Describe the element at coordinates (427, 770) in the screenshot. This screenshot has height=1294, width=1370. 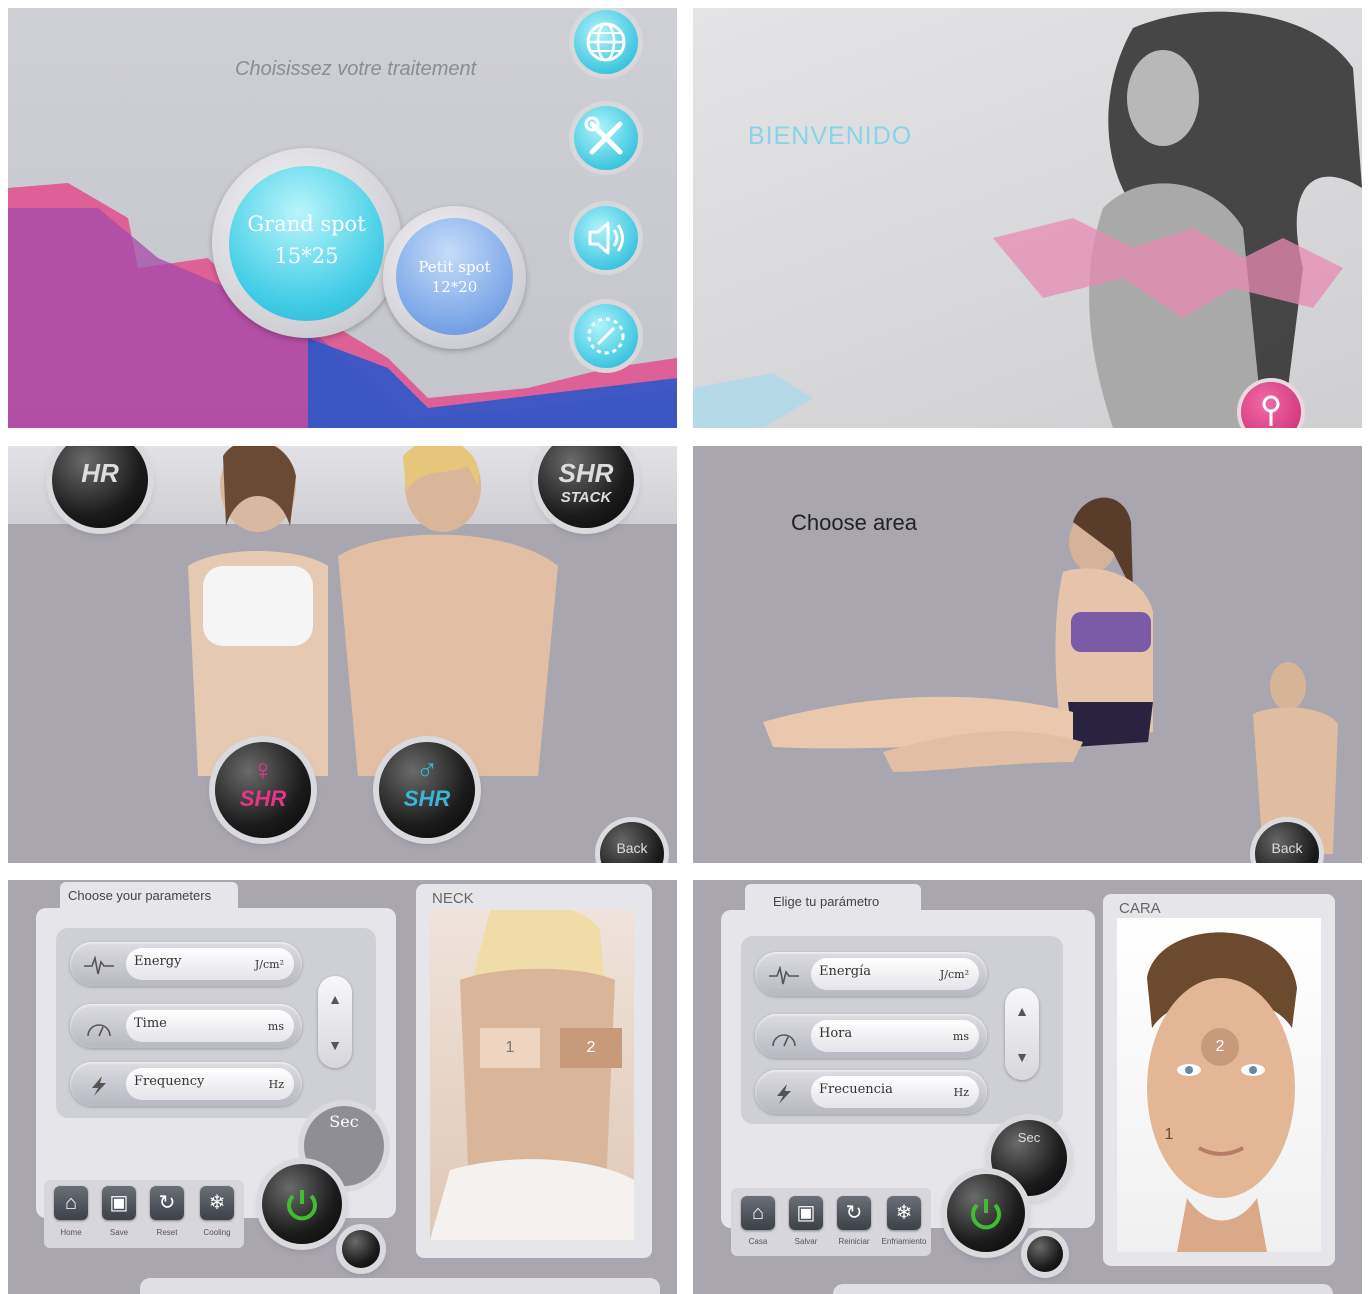
I see `male-icon: ♂` at that location.